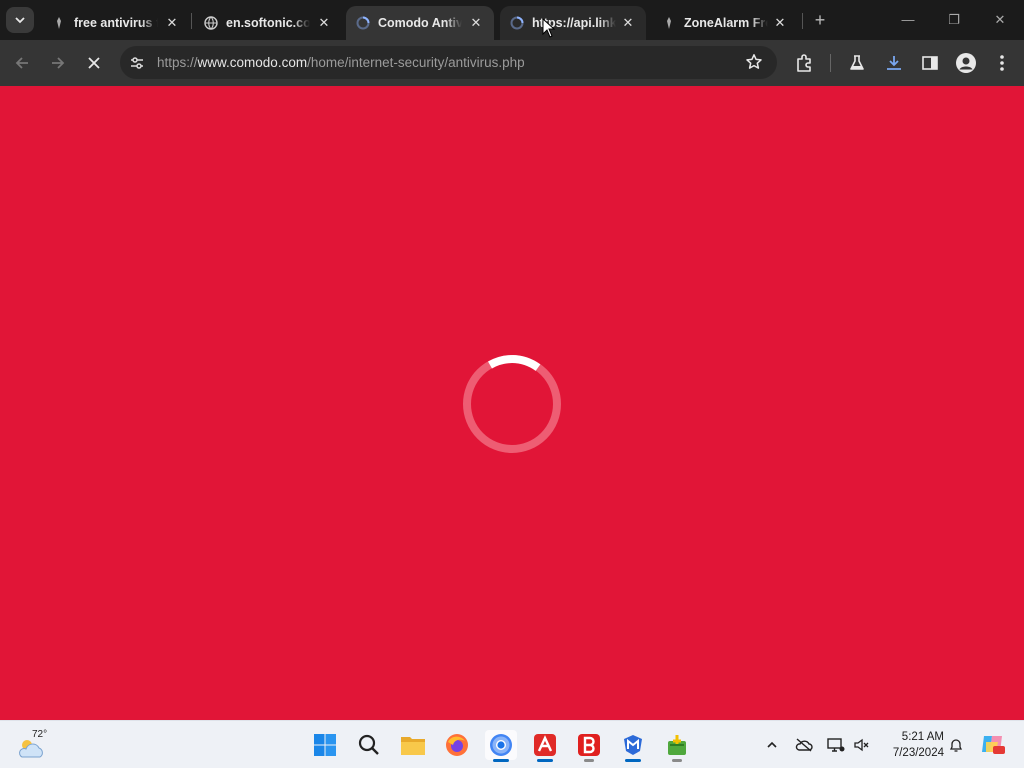  What do you see at coordinates (177, 62) in the screenshot?
I see `url-scheme: https://` at bounding box center [177, 62].